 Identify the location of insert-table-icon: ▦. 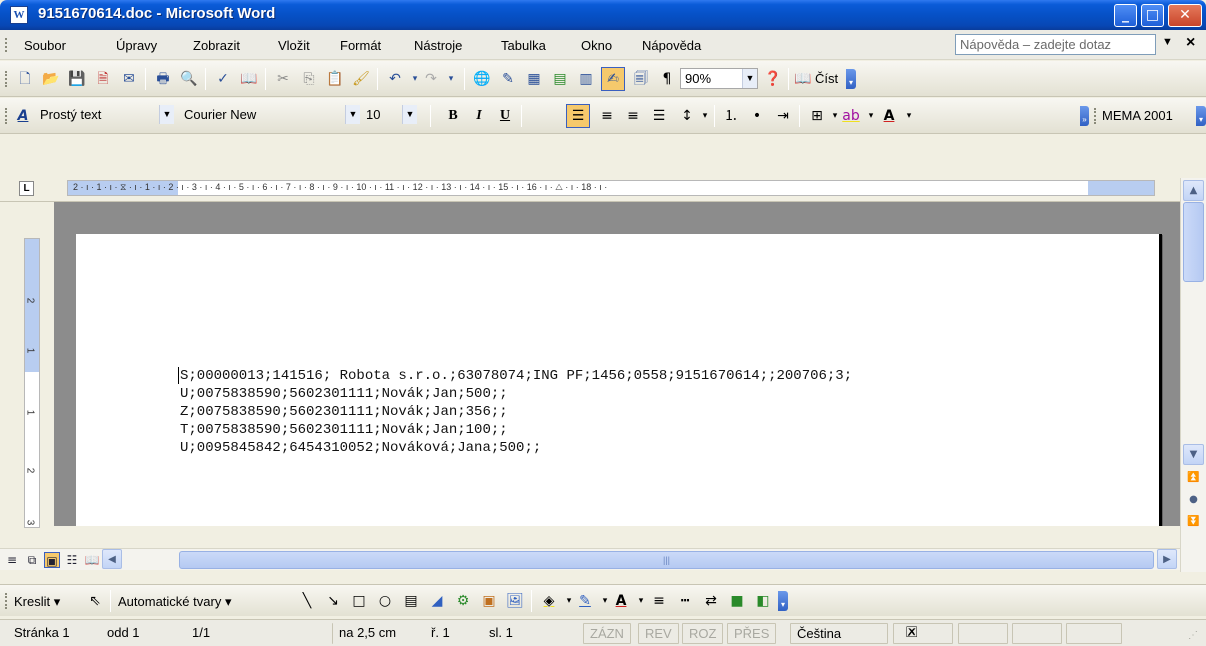
(534, 79).